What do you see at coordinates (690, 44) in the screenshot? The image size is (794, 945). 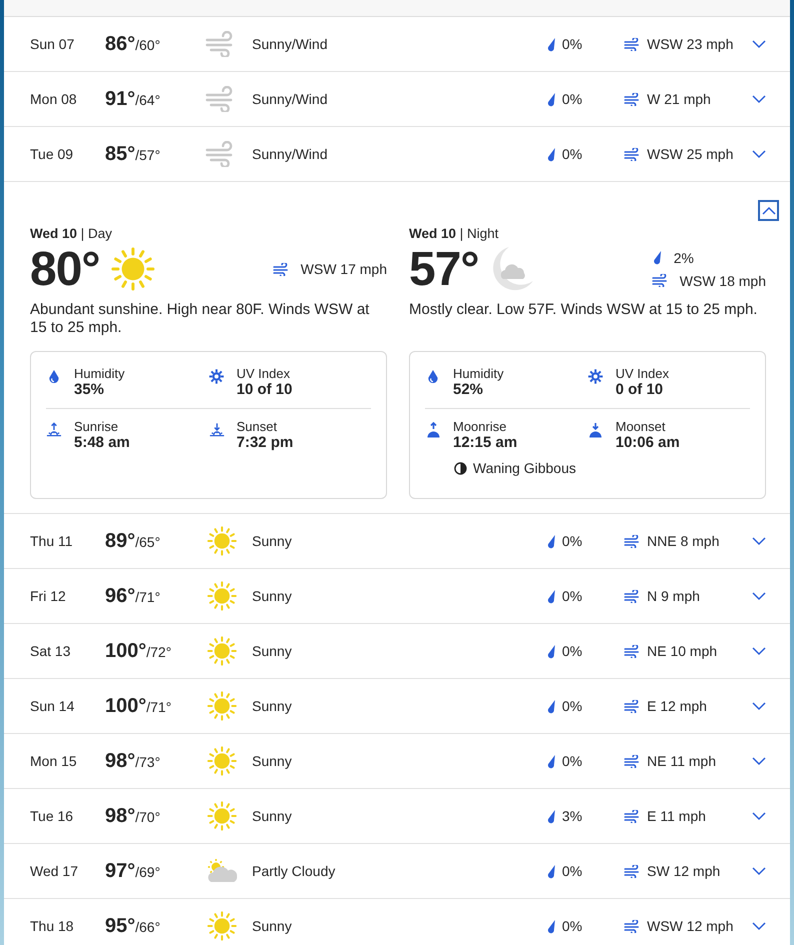 I see `wind-speed: WSW 23 mph` at bounding box center [690, 44].